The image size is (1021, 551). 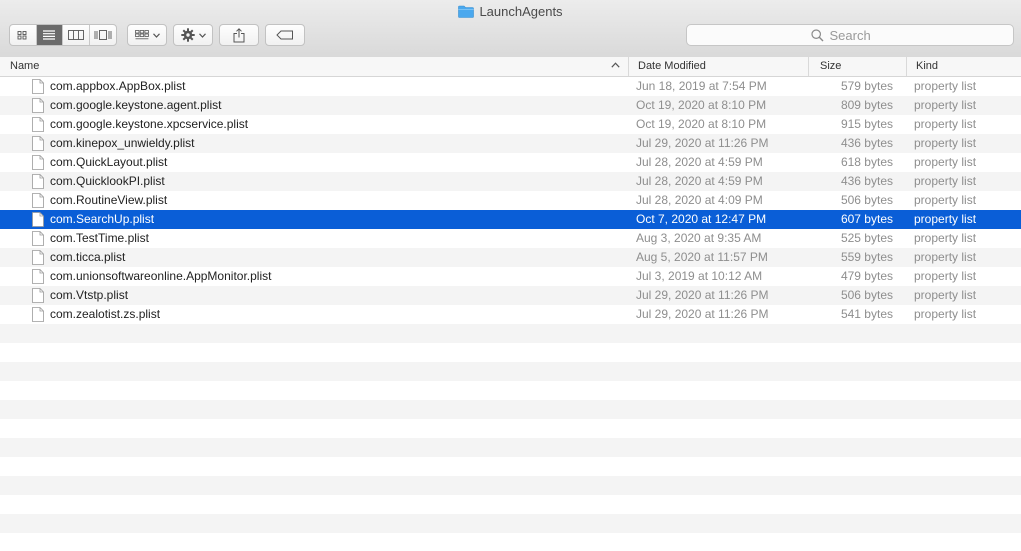 What do you see at coordinates (314, 66) in the screenshot?
I see `column-header-name: Name` at bounding box center [314, 66].